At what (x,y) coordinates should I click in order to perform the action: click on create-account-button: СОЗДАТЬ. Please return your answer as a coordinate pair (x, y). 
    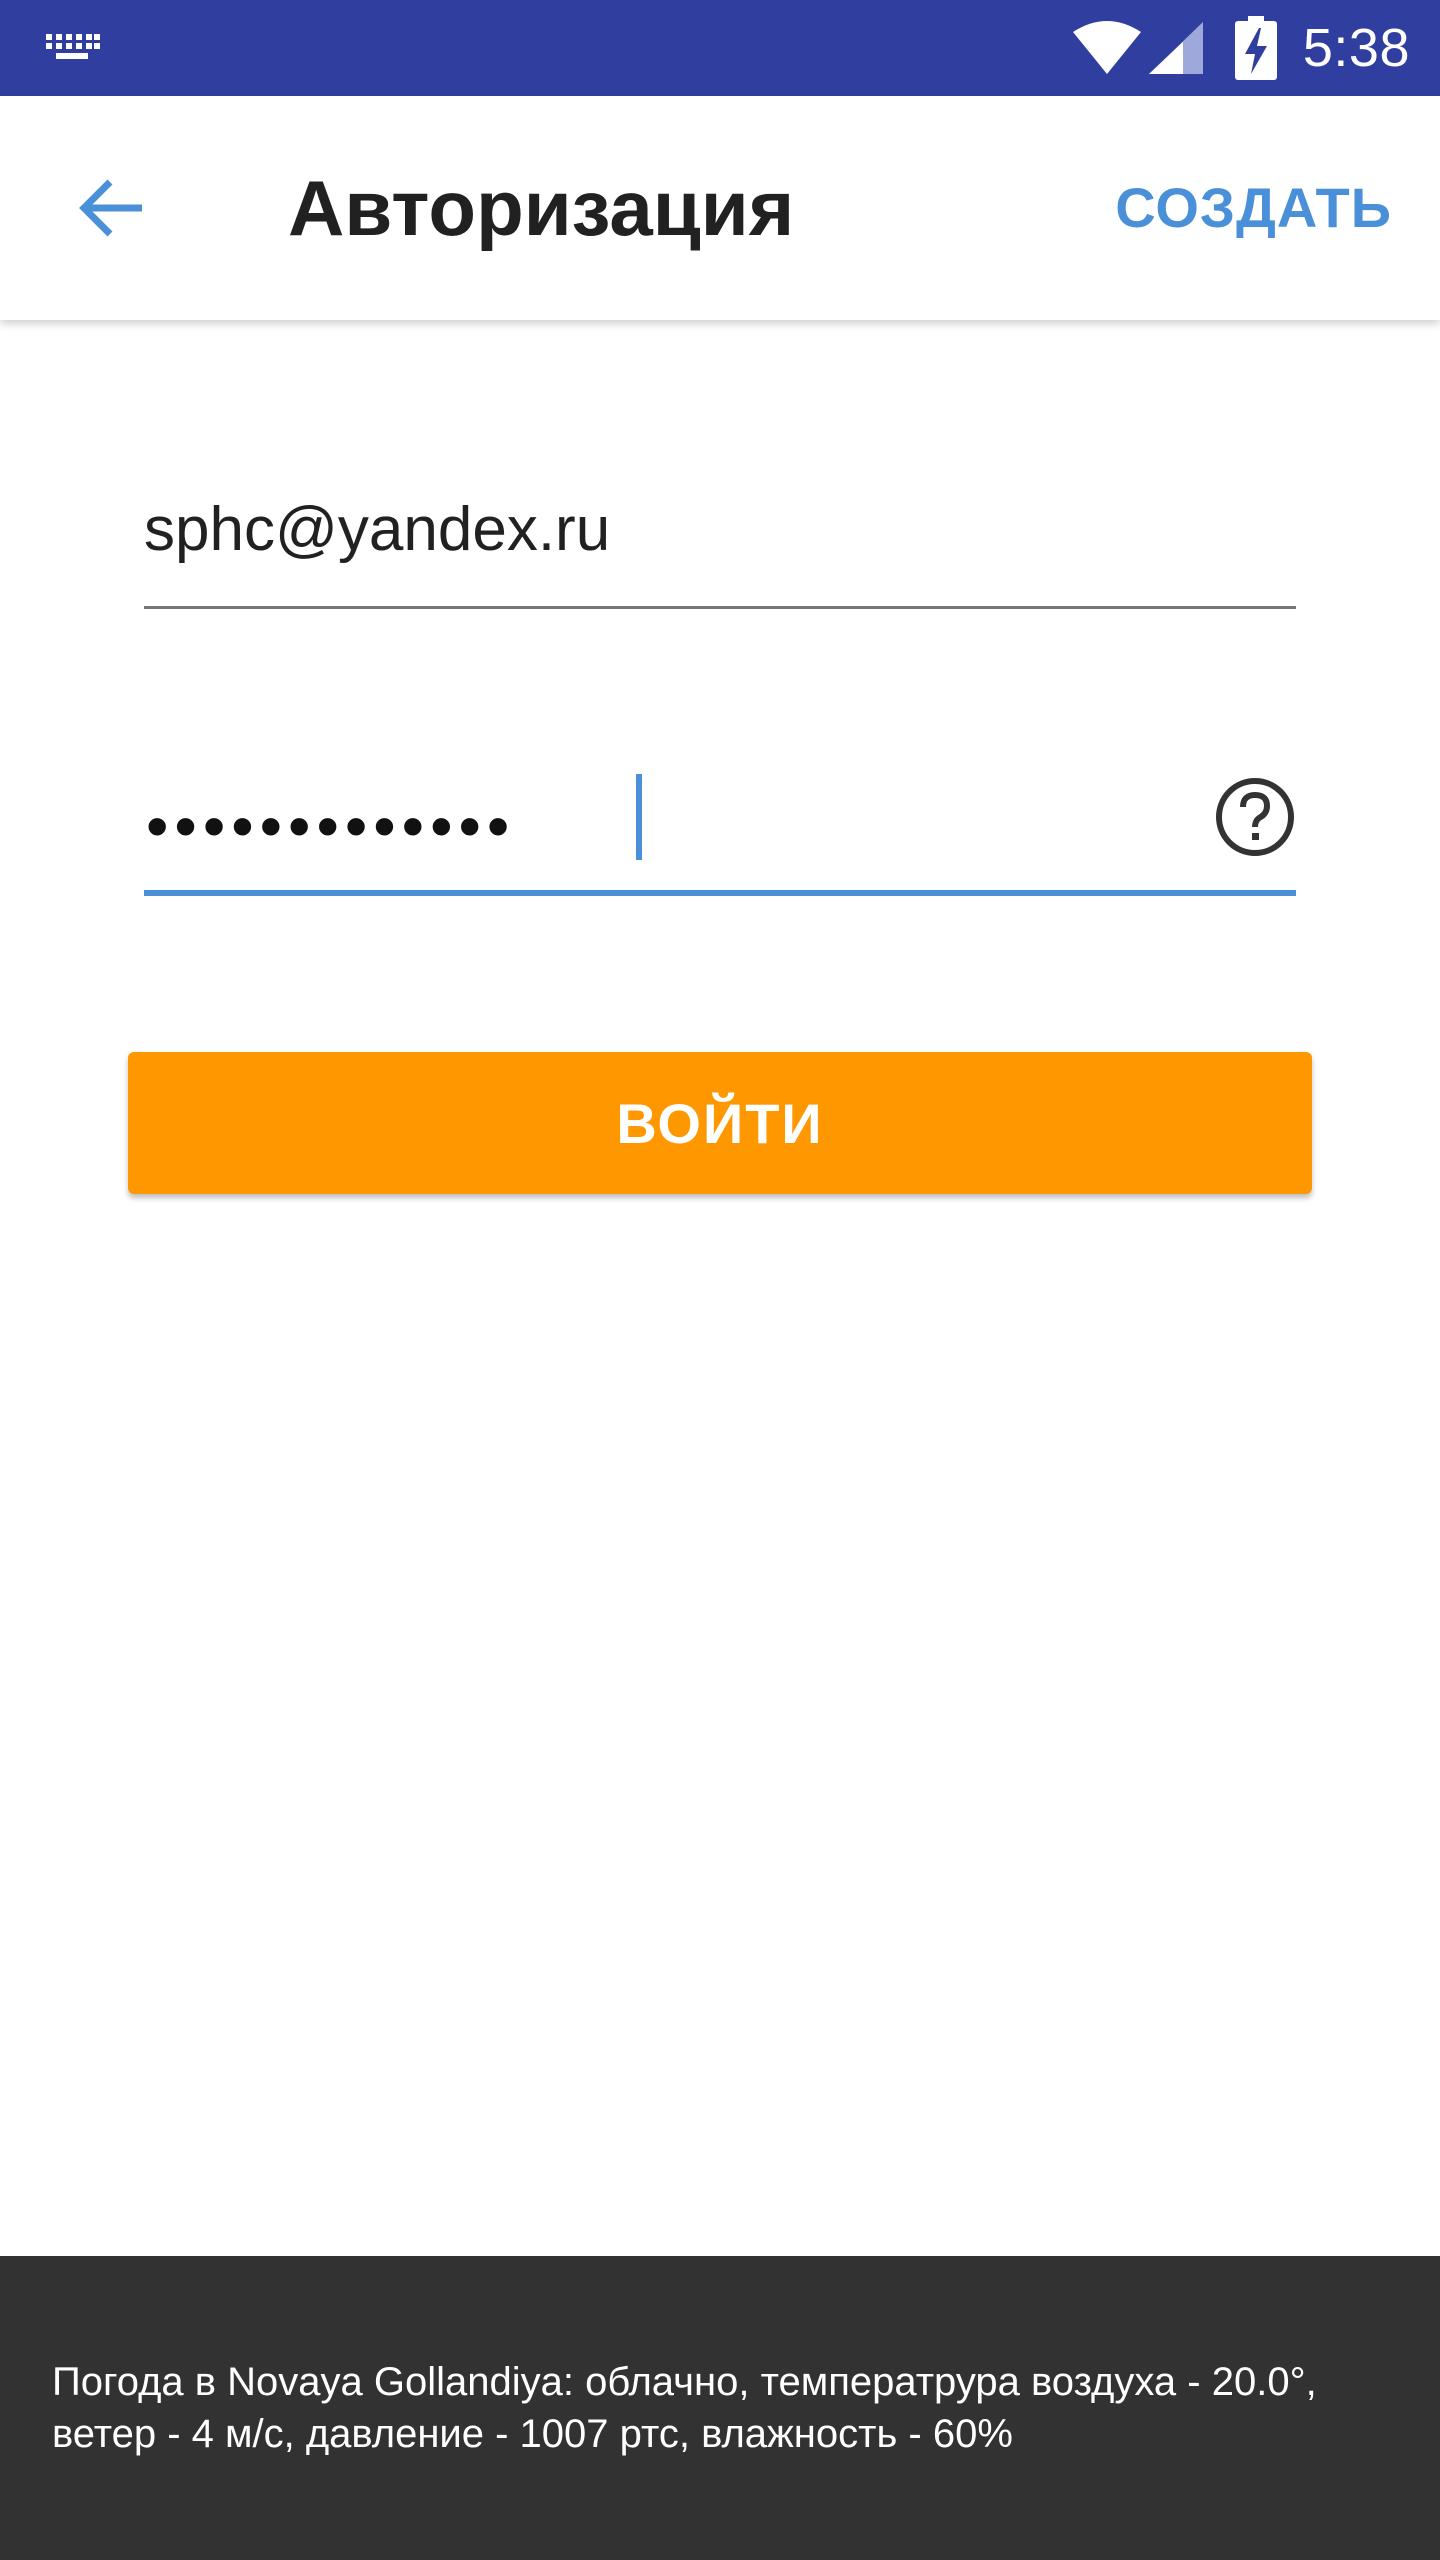
    Looking at the image, I should click on (1253, 208).